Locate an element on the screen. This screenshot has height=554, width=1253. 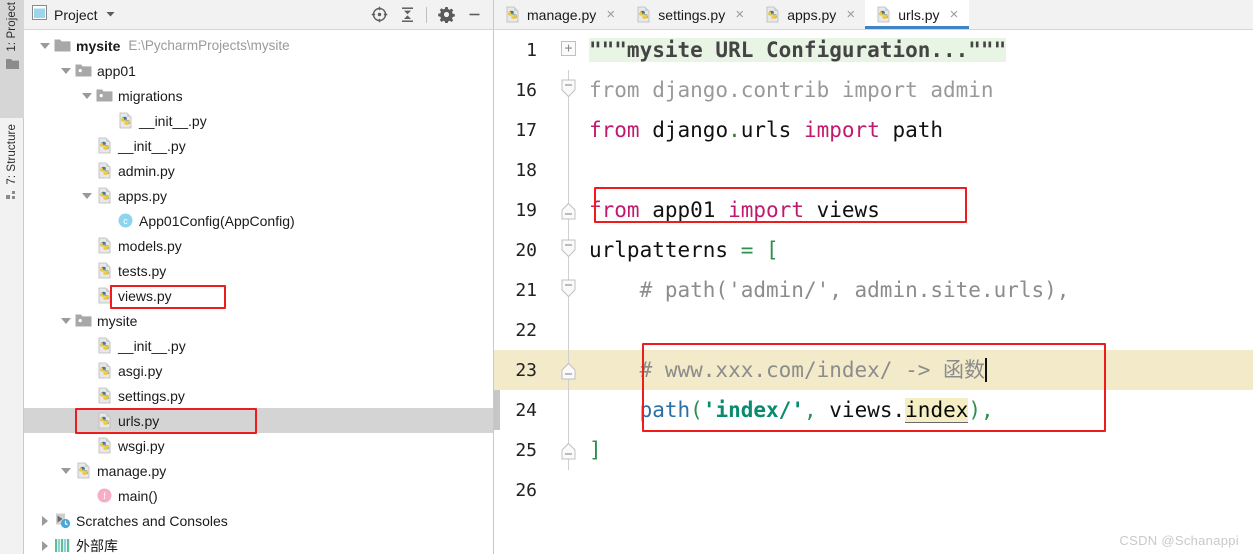
project-path: E:\PycharmProjects\mysite is located at coordinates (209, 45).